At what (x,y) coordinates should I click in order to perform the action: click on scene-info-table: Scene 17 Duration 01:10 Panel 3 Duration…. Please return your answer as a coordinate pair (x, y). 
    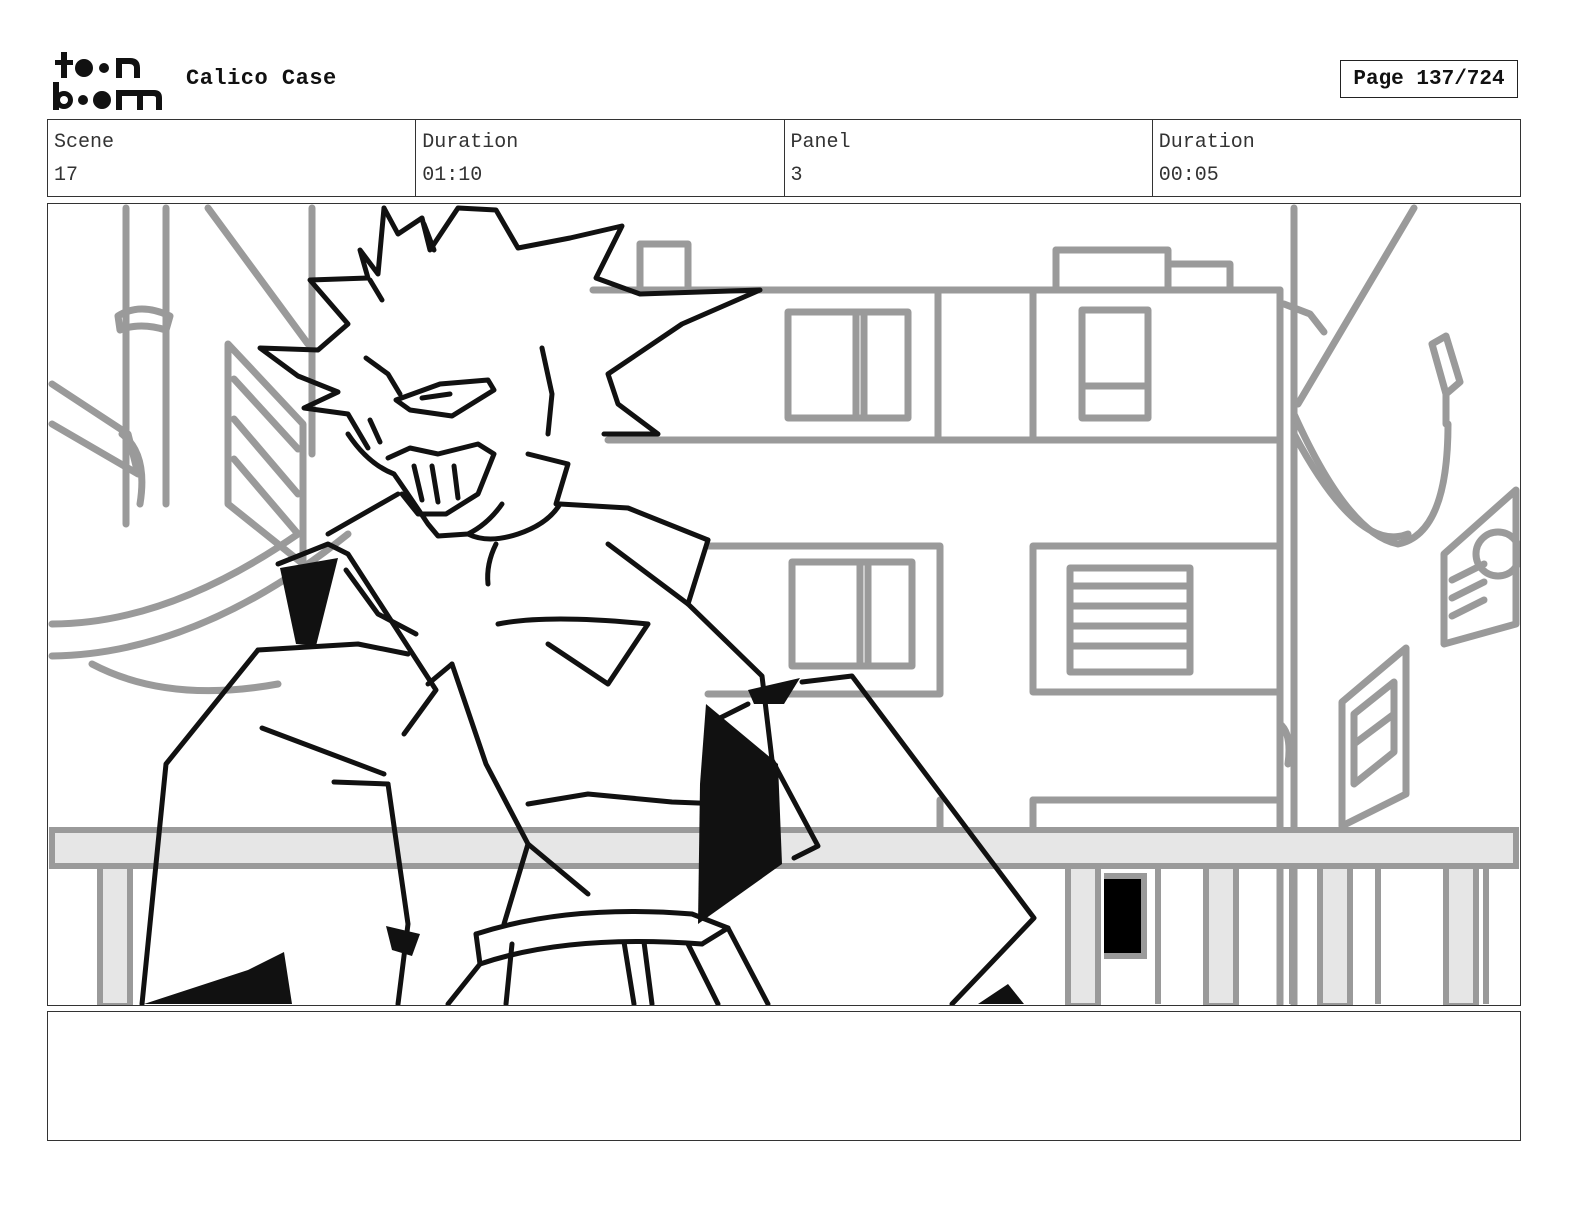
    Looking at the image, I should click on (784, 158).